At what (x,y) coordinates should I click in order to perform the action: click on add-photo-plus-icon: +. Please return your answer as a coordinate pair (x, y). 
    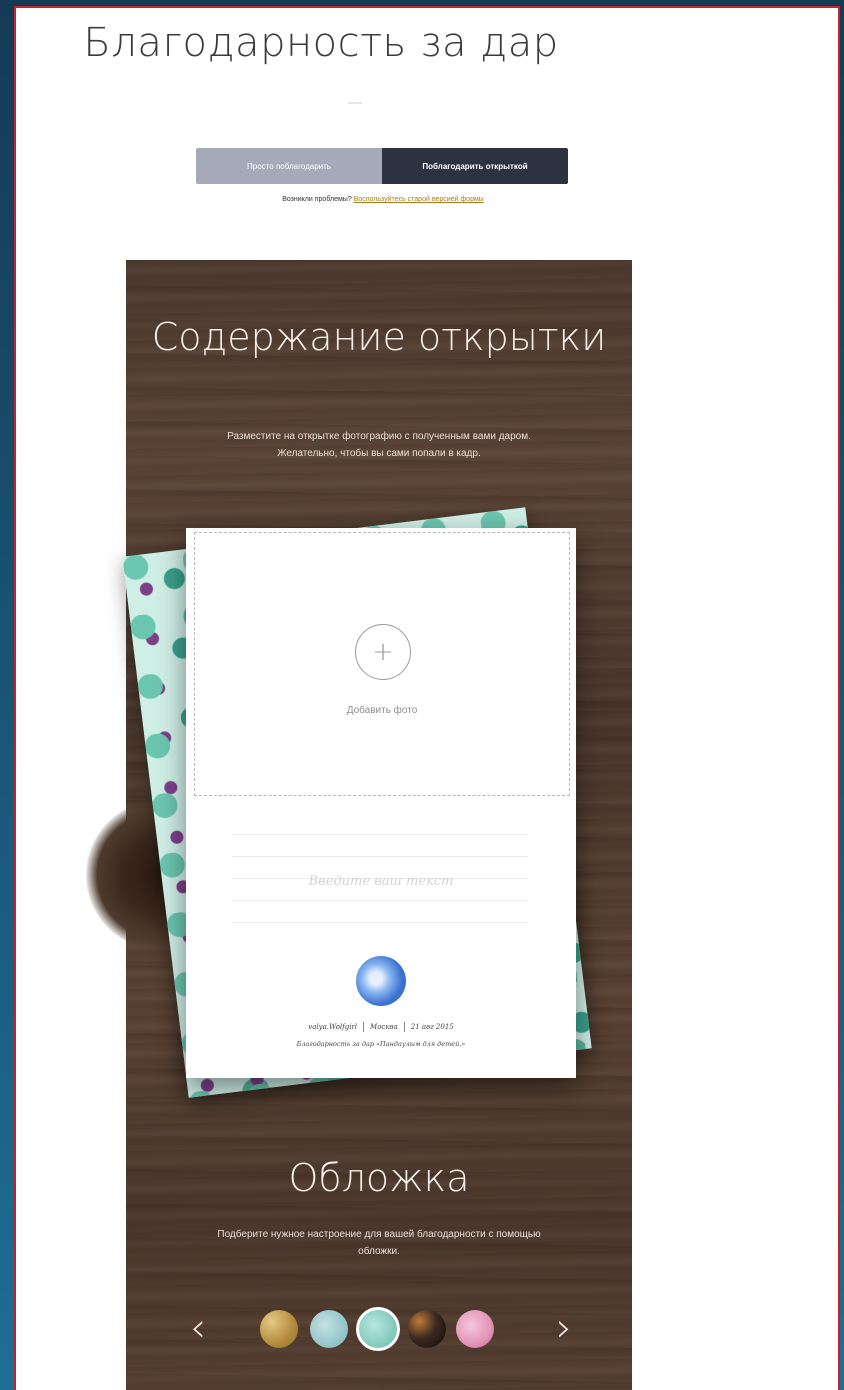
    Looking at the image, I should click on (383, 652).